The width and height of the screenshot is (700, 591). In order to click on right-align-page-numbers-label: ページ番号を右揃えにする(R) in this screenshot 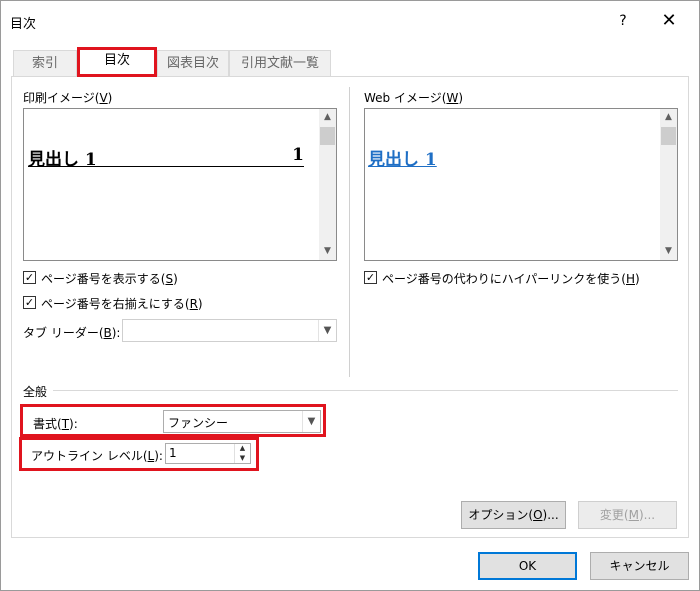, I will do `click(122, 304)`.